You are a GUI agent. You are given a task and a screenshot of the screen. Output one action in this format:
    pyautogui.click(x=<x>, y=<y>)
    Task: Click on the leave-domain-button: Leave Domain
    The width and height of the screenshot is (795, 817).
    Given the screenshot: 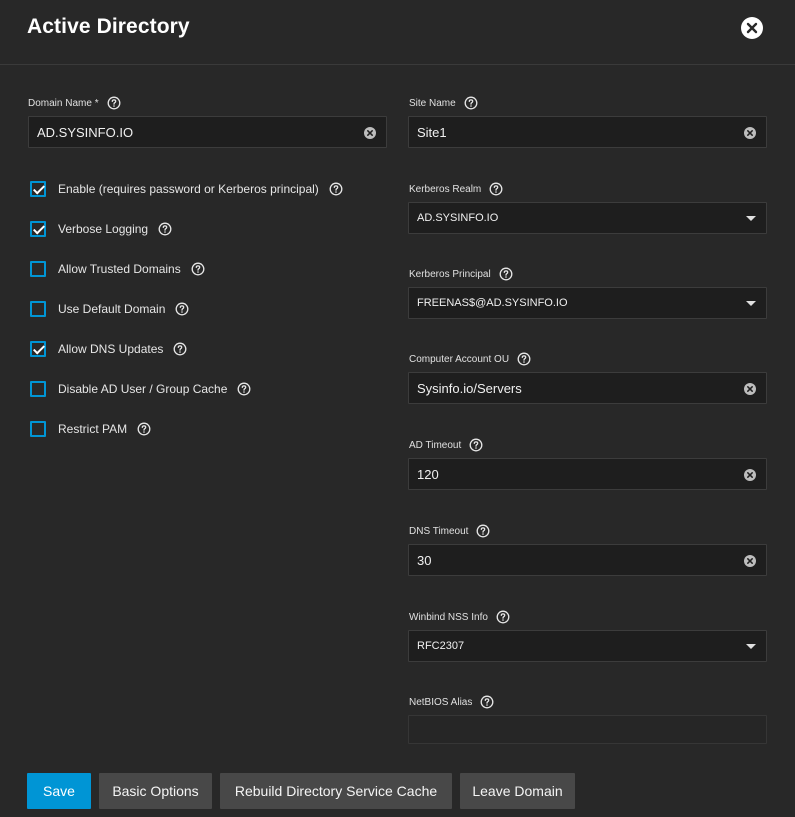 What is the action you would take?
    pyautogui.click(x=517, y=791)
    